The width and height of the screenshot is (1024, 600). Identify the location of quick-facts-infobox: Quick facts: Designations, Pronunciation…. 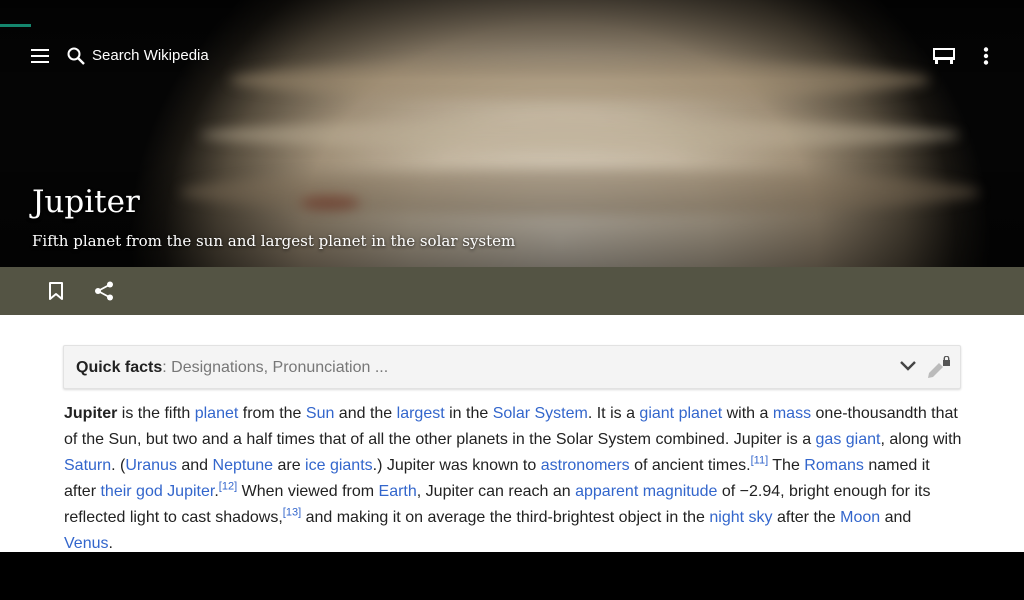
(512, 367).